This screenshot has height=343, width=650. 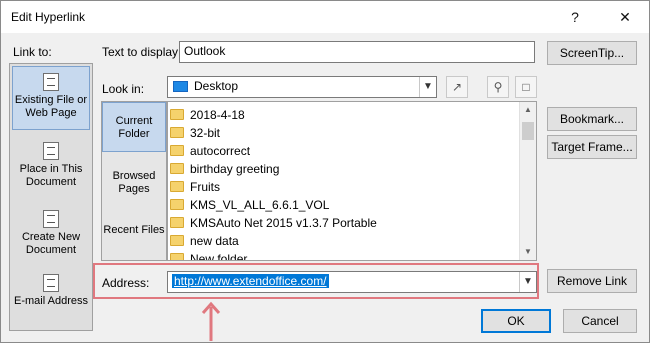 I want to click on file-name: Fruits, so click(x=205, y=187).